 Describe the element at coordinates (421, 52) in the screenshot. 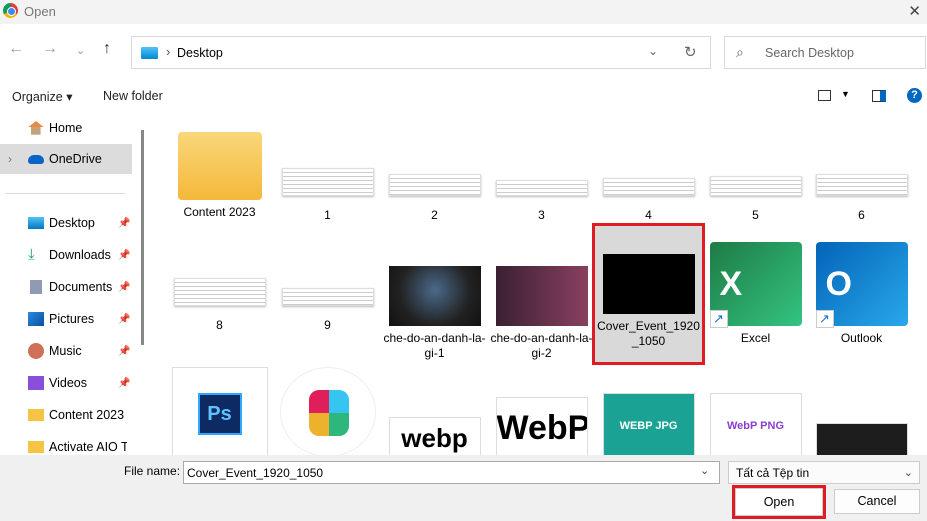

I see `address-bar: › Desktop ⌄ ↻` at that location.